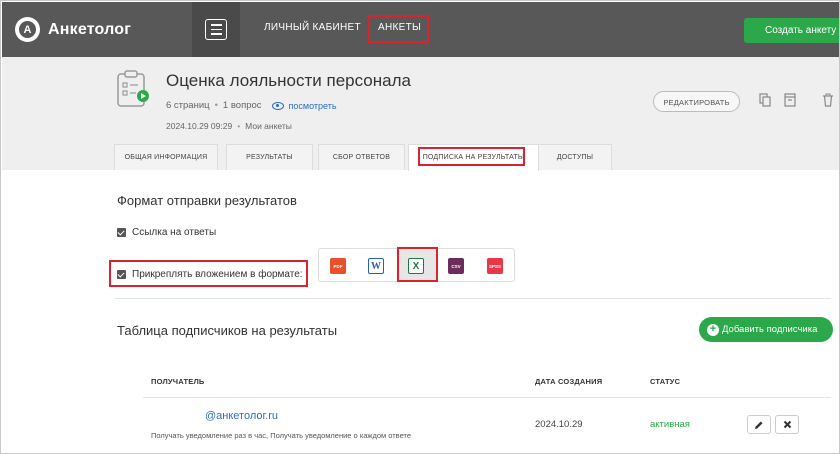  What do you see at coordinates (559, 424) in the screenshot?
I see `created-date: 2024.10.29` at bounding box center [559, 424].